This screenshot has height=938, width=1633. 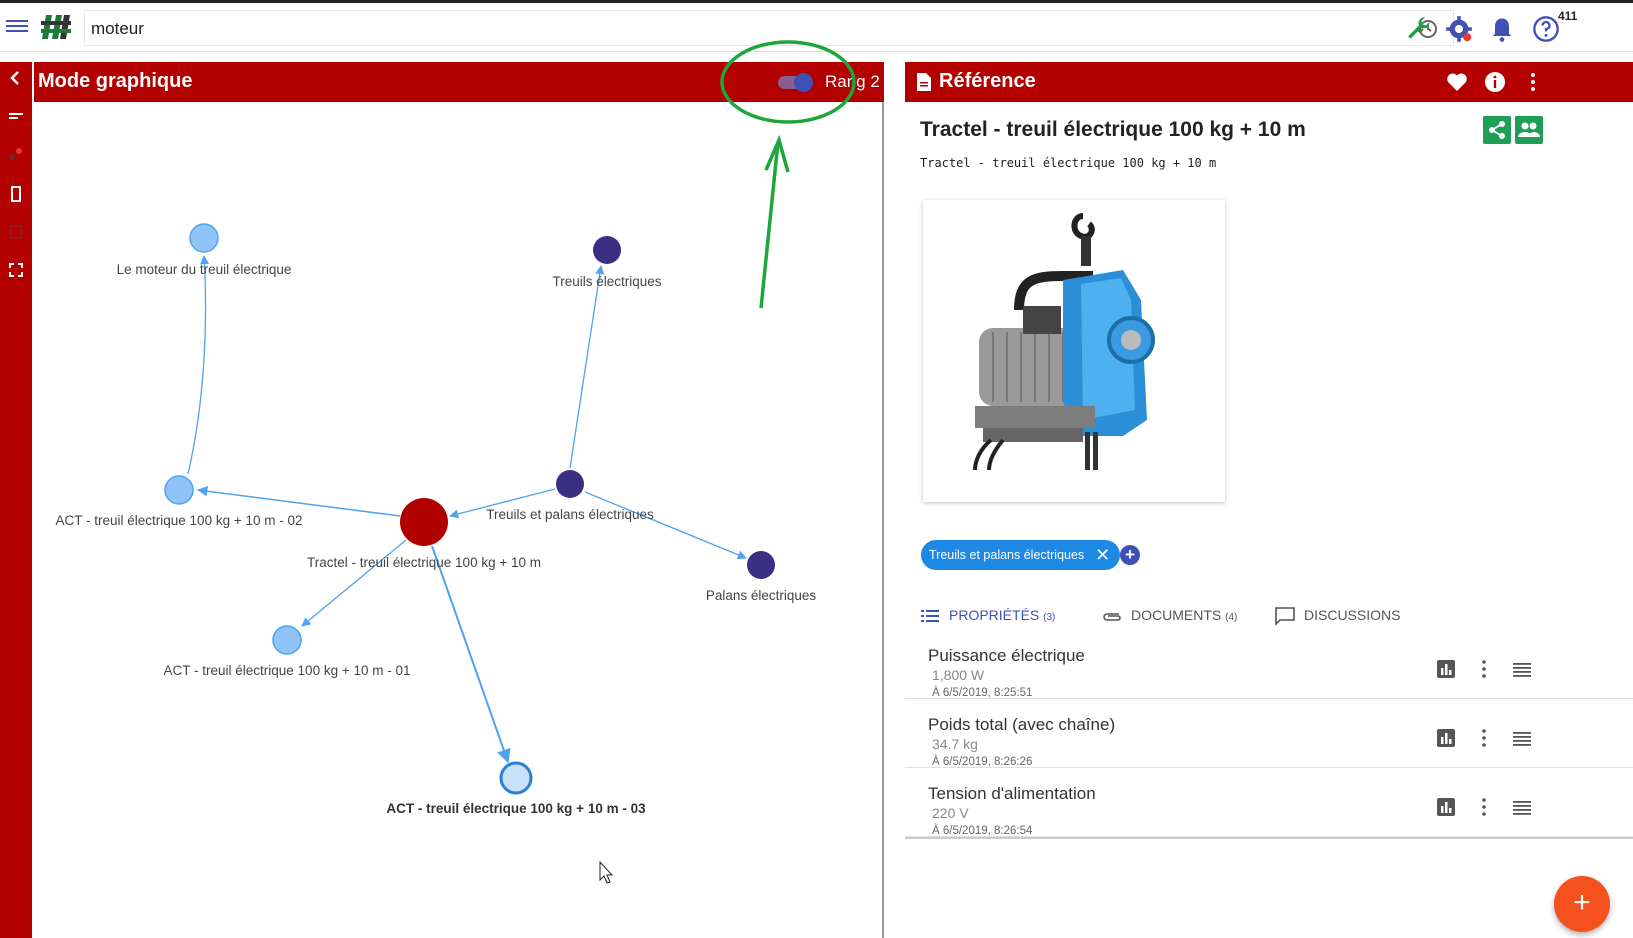 What do you see at coordinates (852, 81) in the screenshot?
I see `rank-label: Rang 2` at bounding box center [852, 81].